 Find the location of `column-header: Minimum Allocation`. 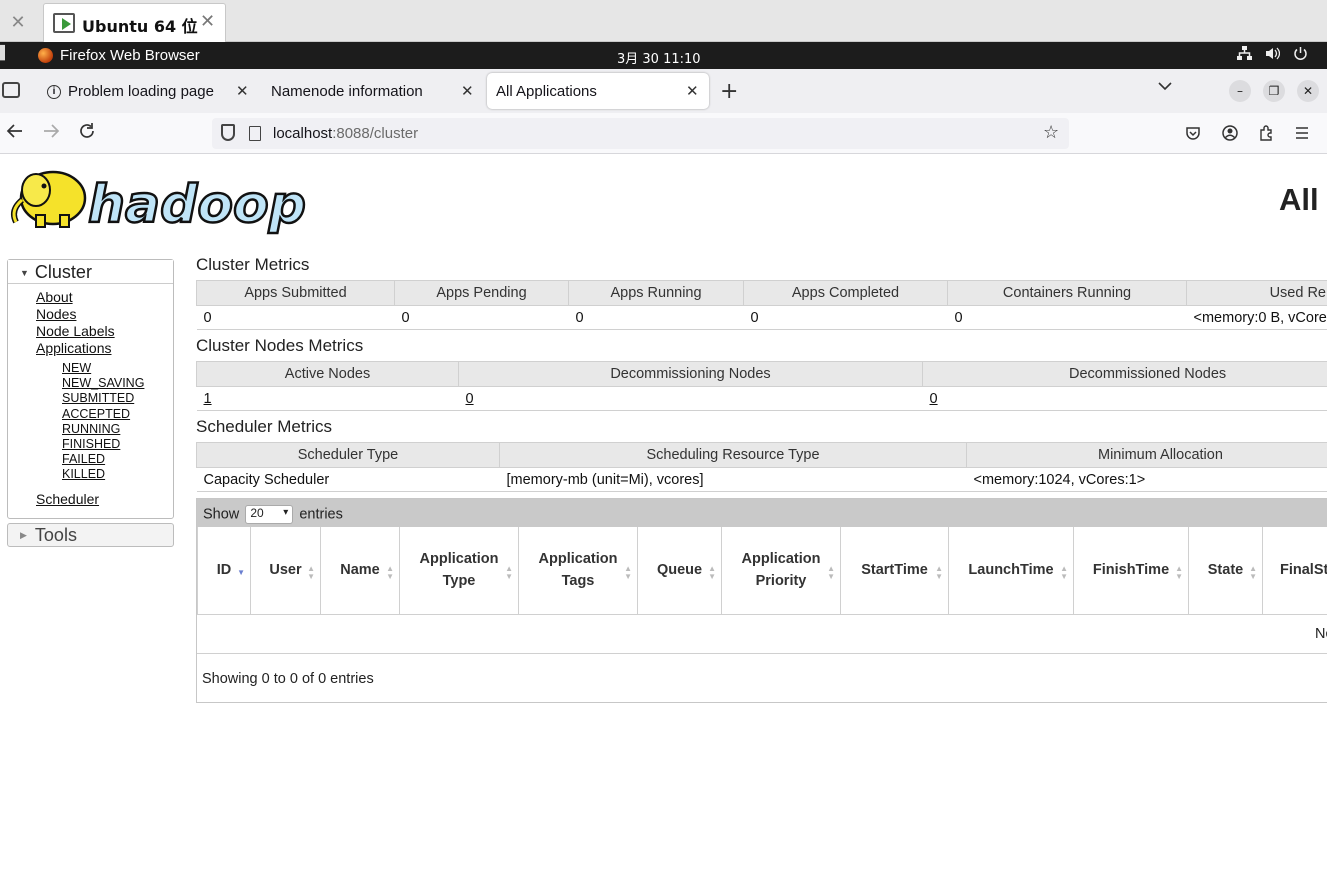

column-header: Minimum Allocation is located at coordinates (1146, 455).